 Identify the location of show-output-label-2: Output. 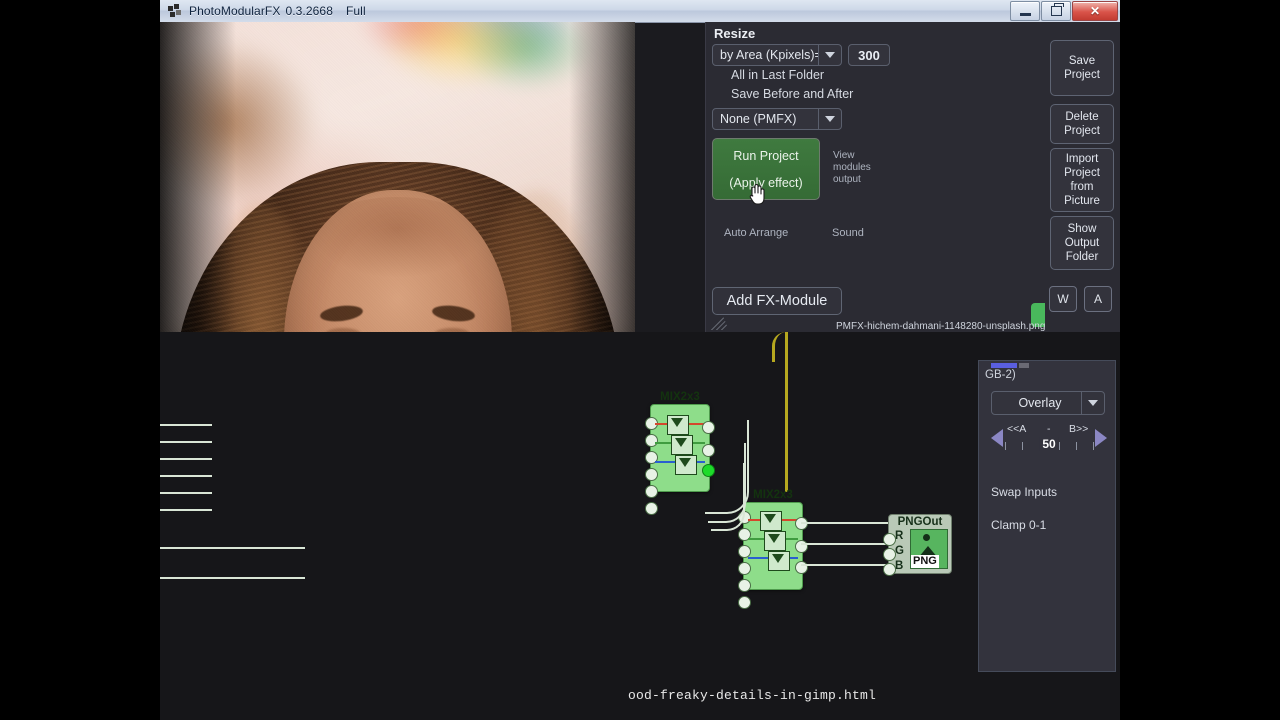
(1082, 243).